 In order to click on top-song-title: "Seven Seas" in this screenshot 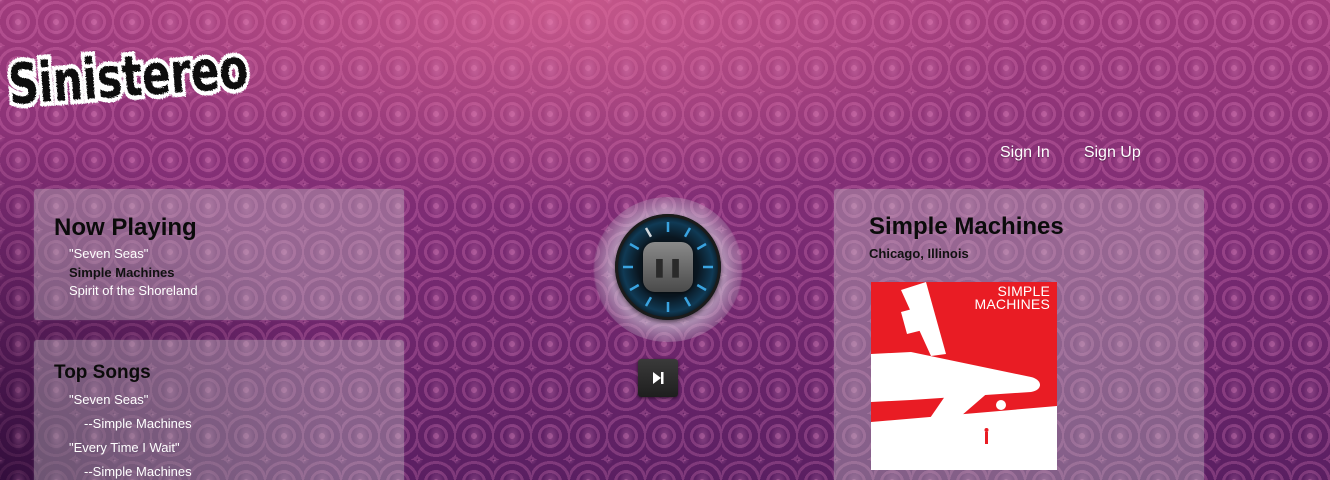, I will do `click(130, 400)`.